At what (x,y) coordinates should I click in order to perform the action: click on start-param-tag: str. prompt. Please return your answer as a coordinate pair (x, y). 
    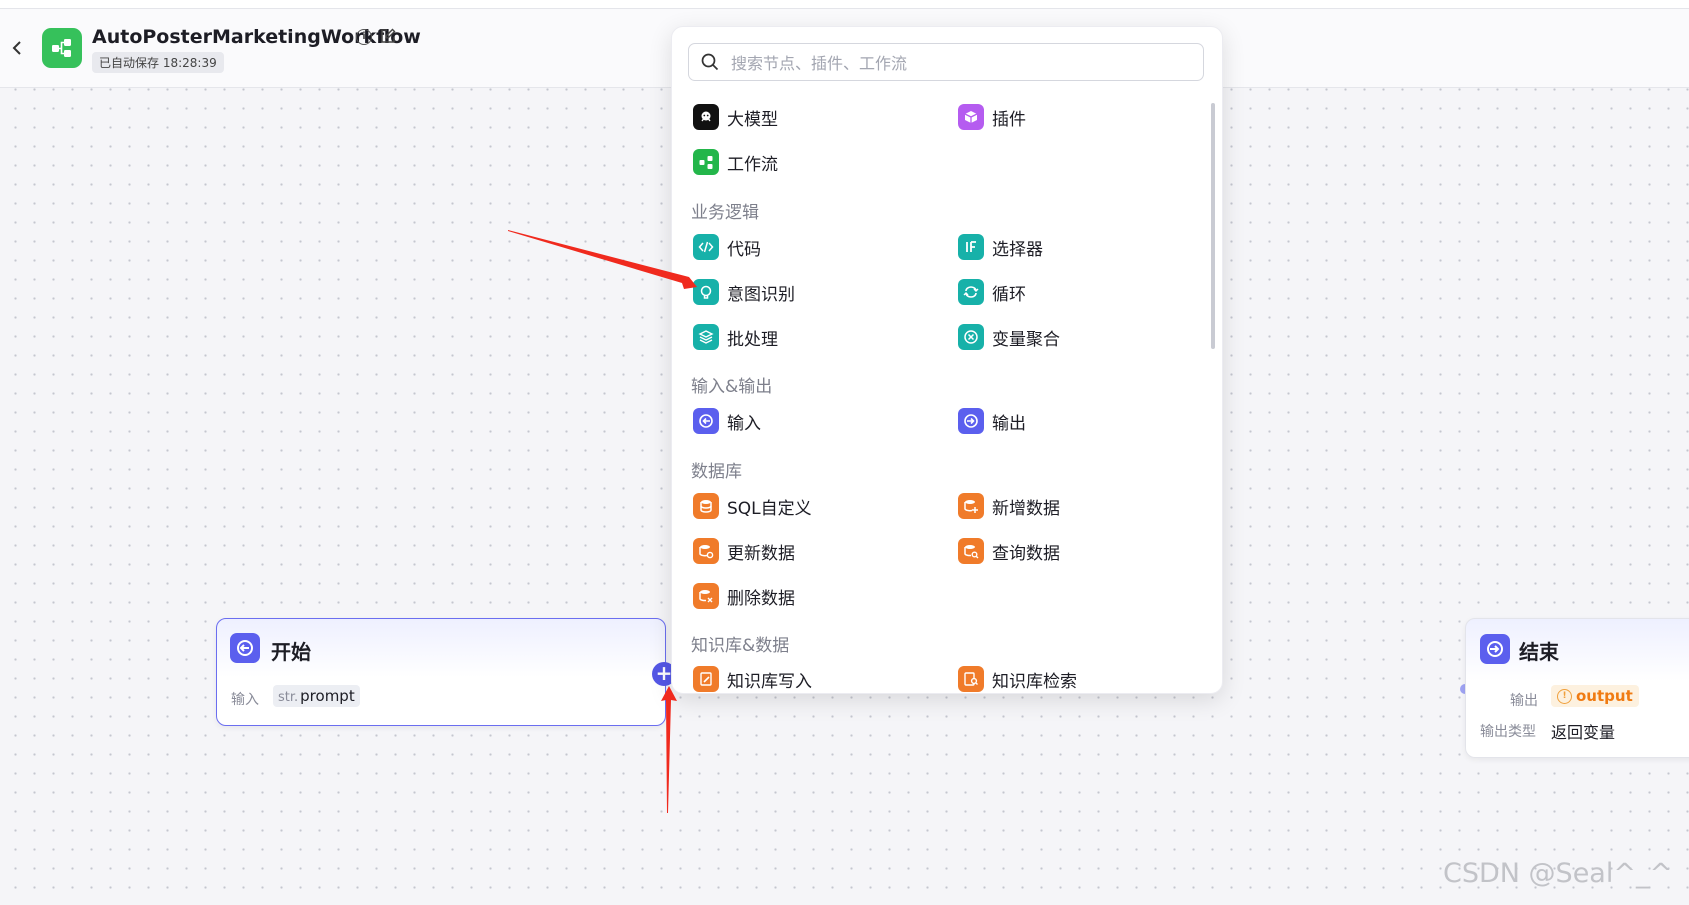
    Looking at the image, I should click on (316, 696).